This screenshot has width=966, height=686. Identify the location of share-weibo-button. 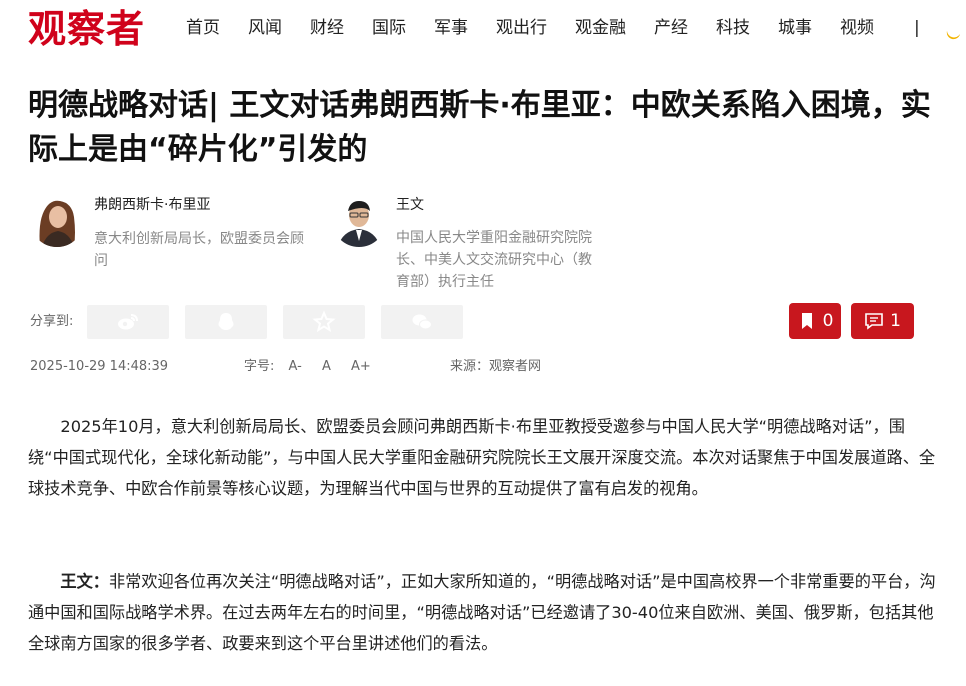
(128, 322).